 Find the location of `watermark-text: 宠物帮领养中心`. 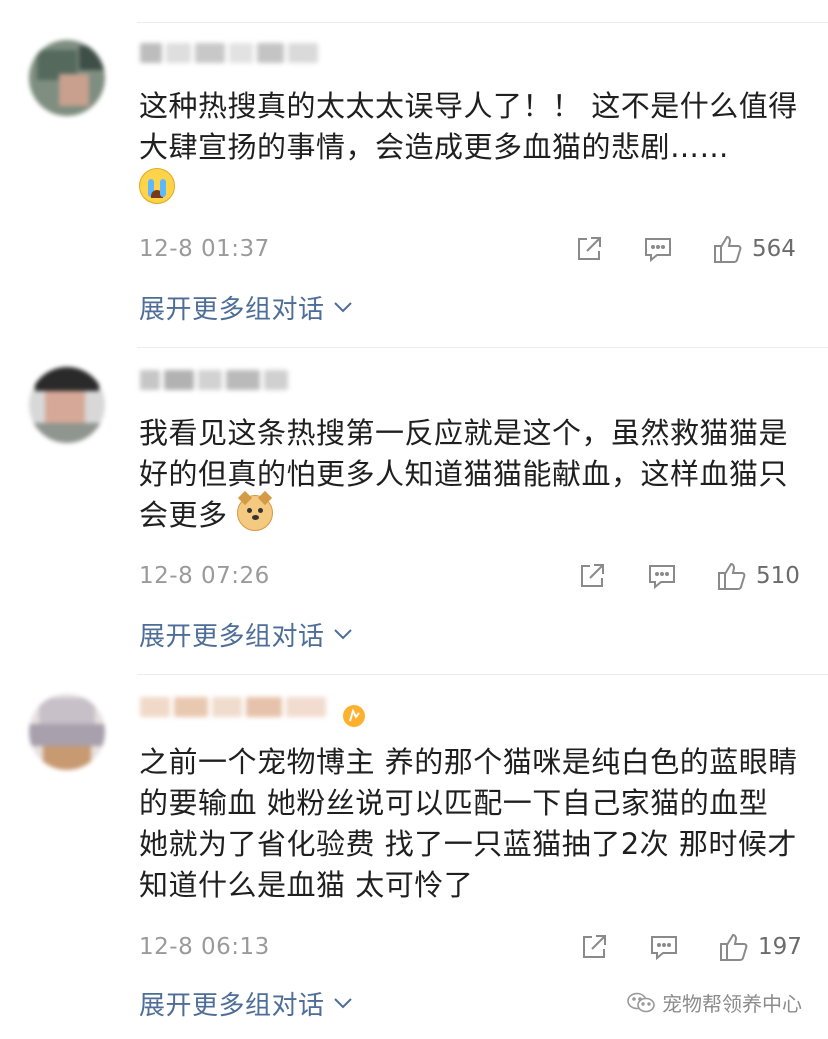

watermark-text: 宠物帮领养中心 is located at coordinates (732, 1004).